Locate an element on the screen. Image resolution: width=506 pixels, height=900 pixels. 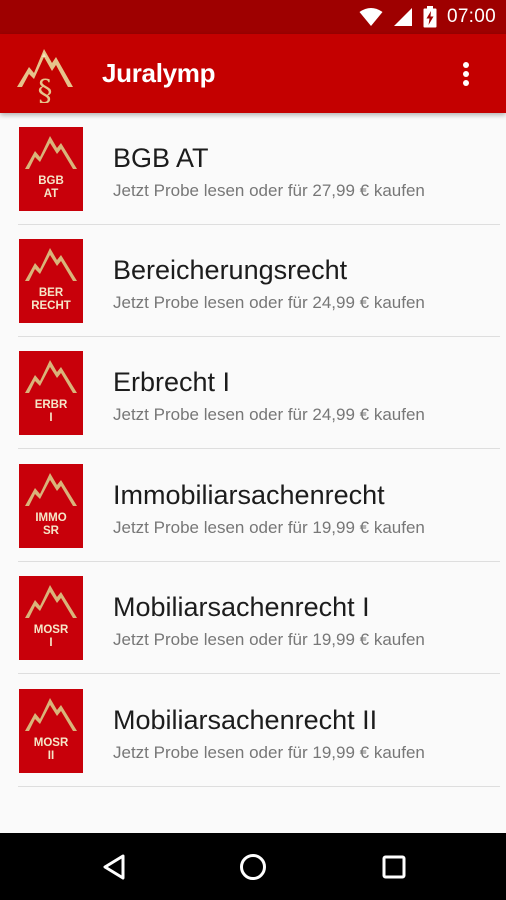
book-code-line2: AT is located at coordinates (51, 194).